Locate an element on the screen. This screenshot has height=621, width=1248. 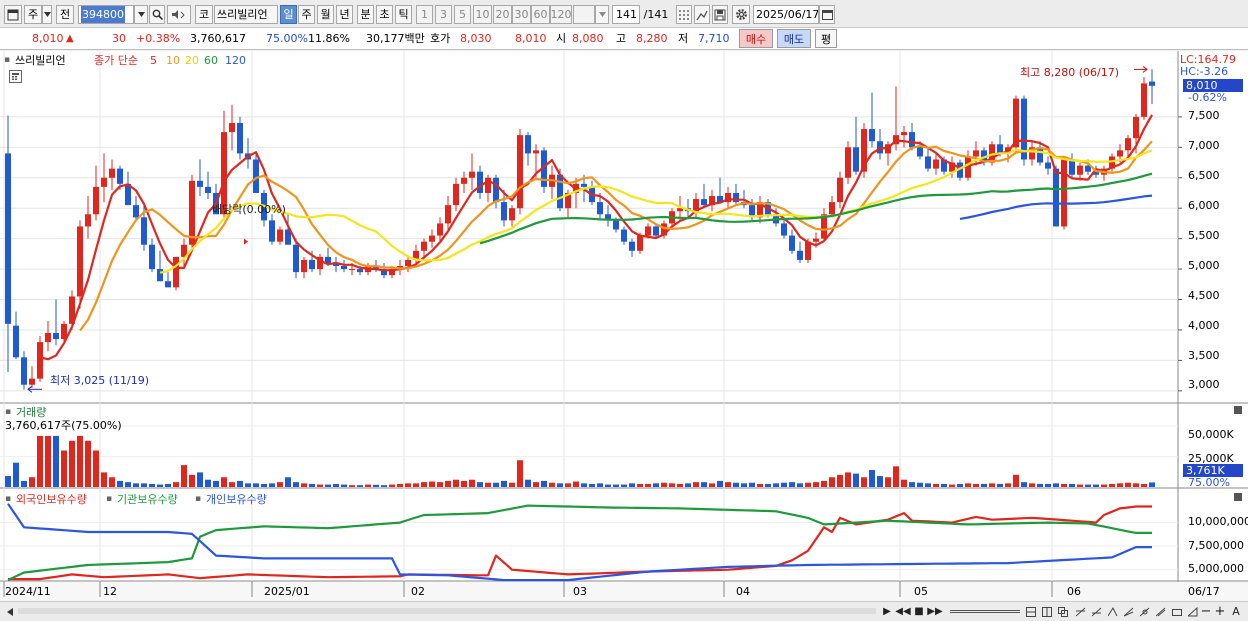
scroll-left-icon is located at coordinates (10, 611).